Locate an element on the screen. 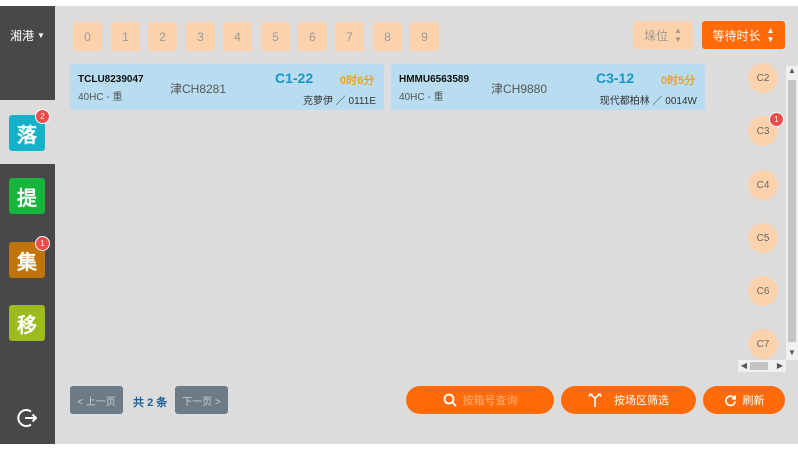 This screenshot has height=450, width=798. sort-by-slot-button: 垛位 ▲ ▼ is located at coordinates (663, 35).